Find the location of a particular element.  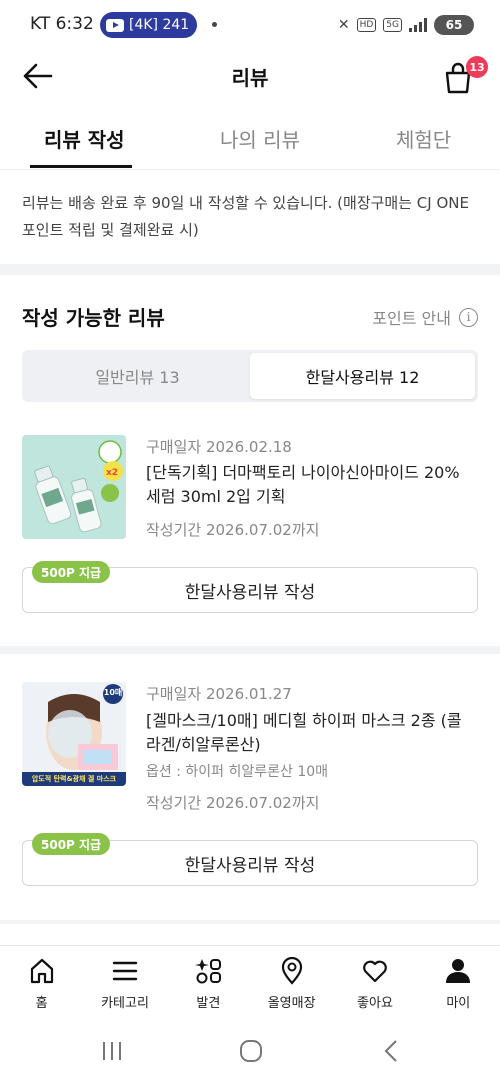

discover-icon is located at coordinates (208, 971).